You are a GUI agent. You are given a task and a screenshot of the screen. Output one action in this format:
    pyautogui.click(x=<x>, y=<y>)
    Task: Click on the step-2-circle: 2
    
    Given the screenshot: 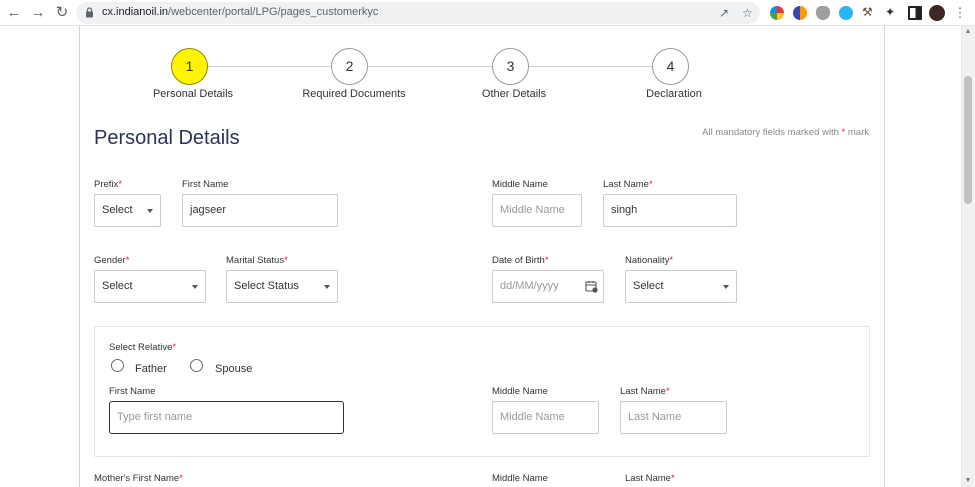 What is the action you would take?
    pyautogui.click(x=349, y=66)
    